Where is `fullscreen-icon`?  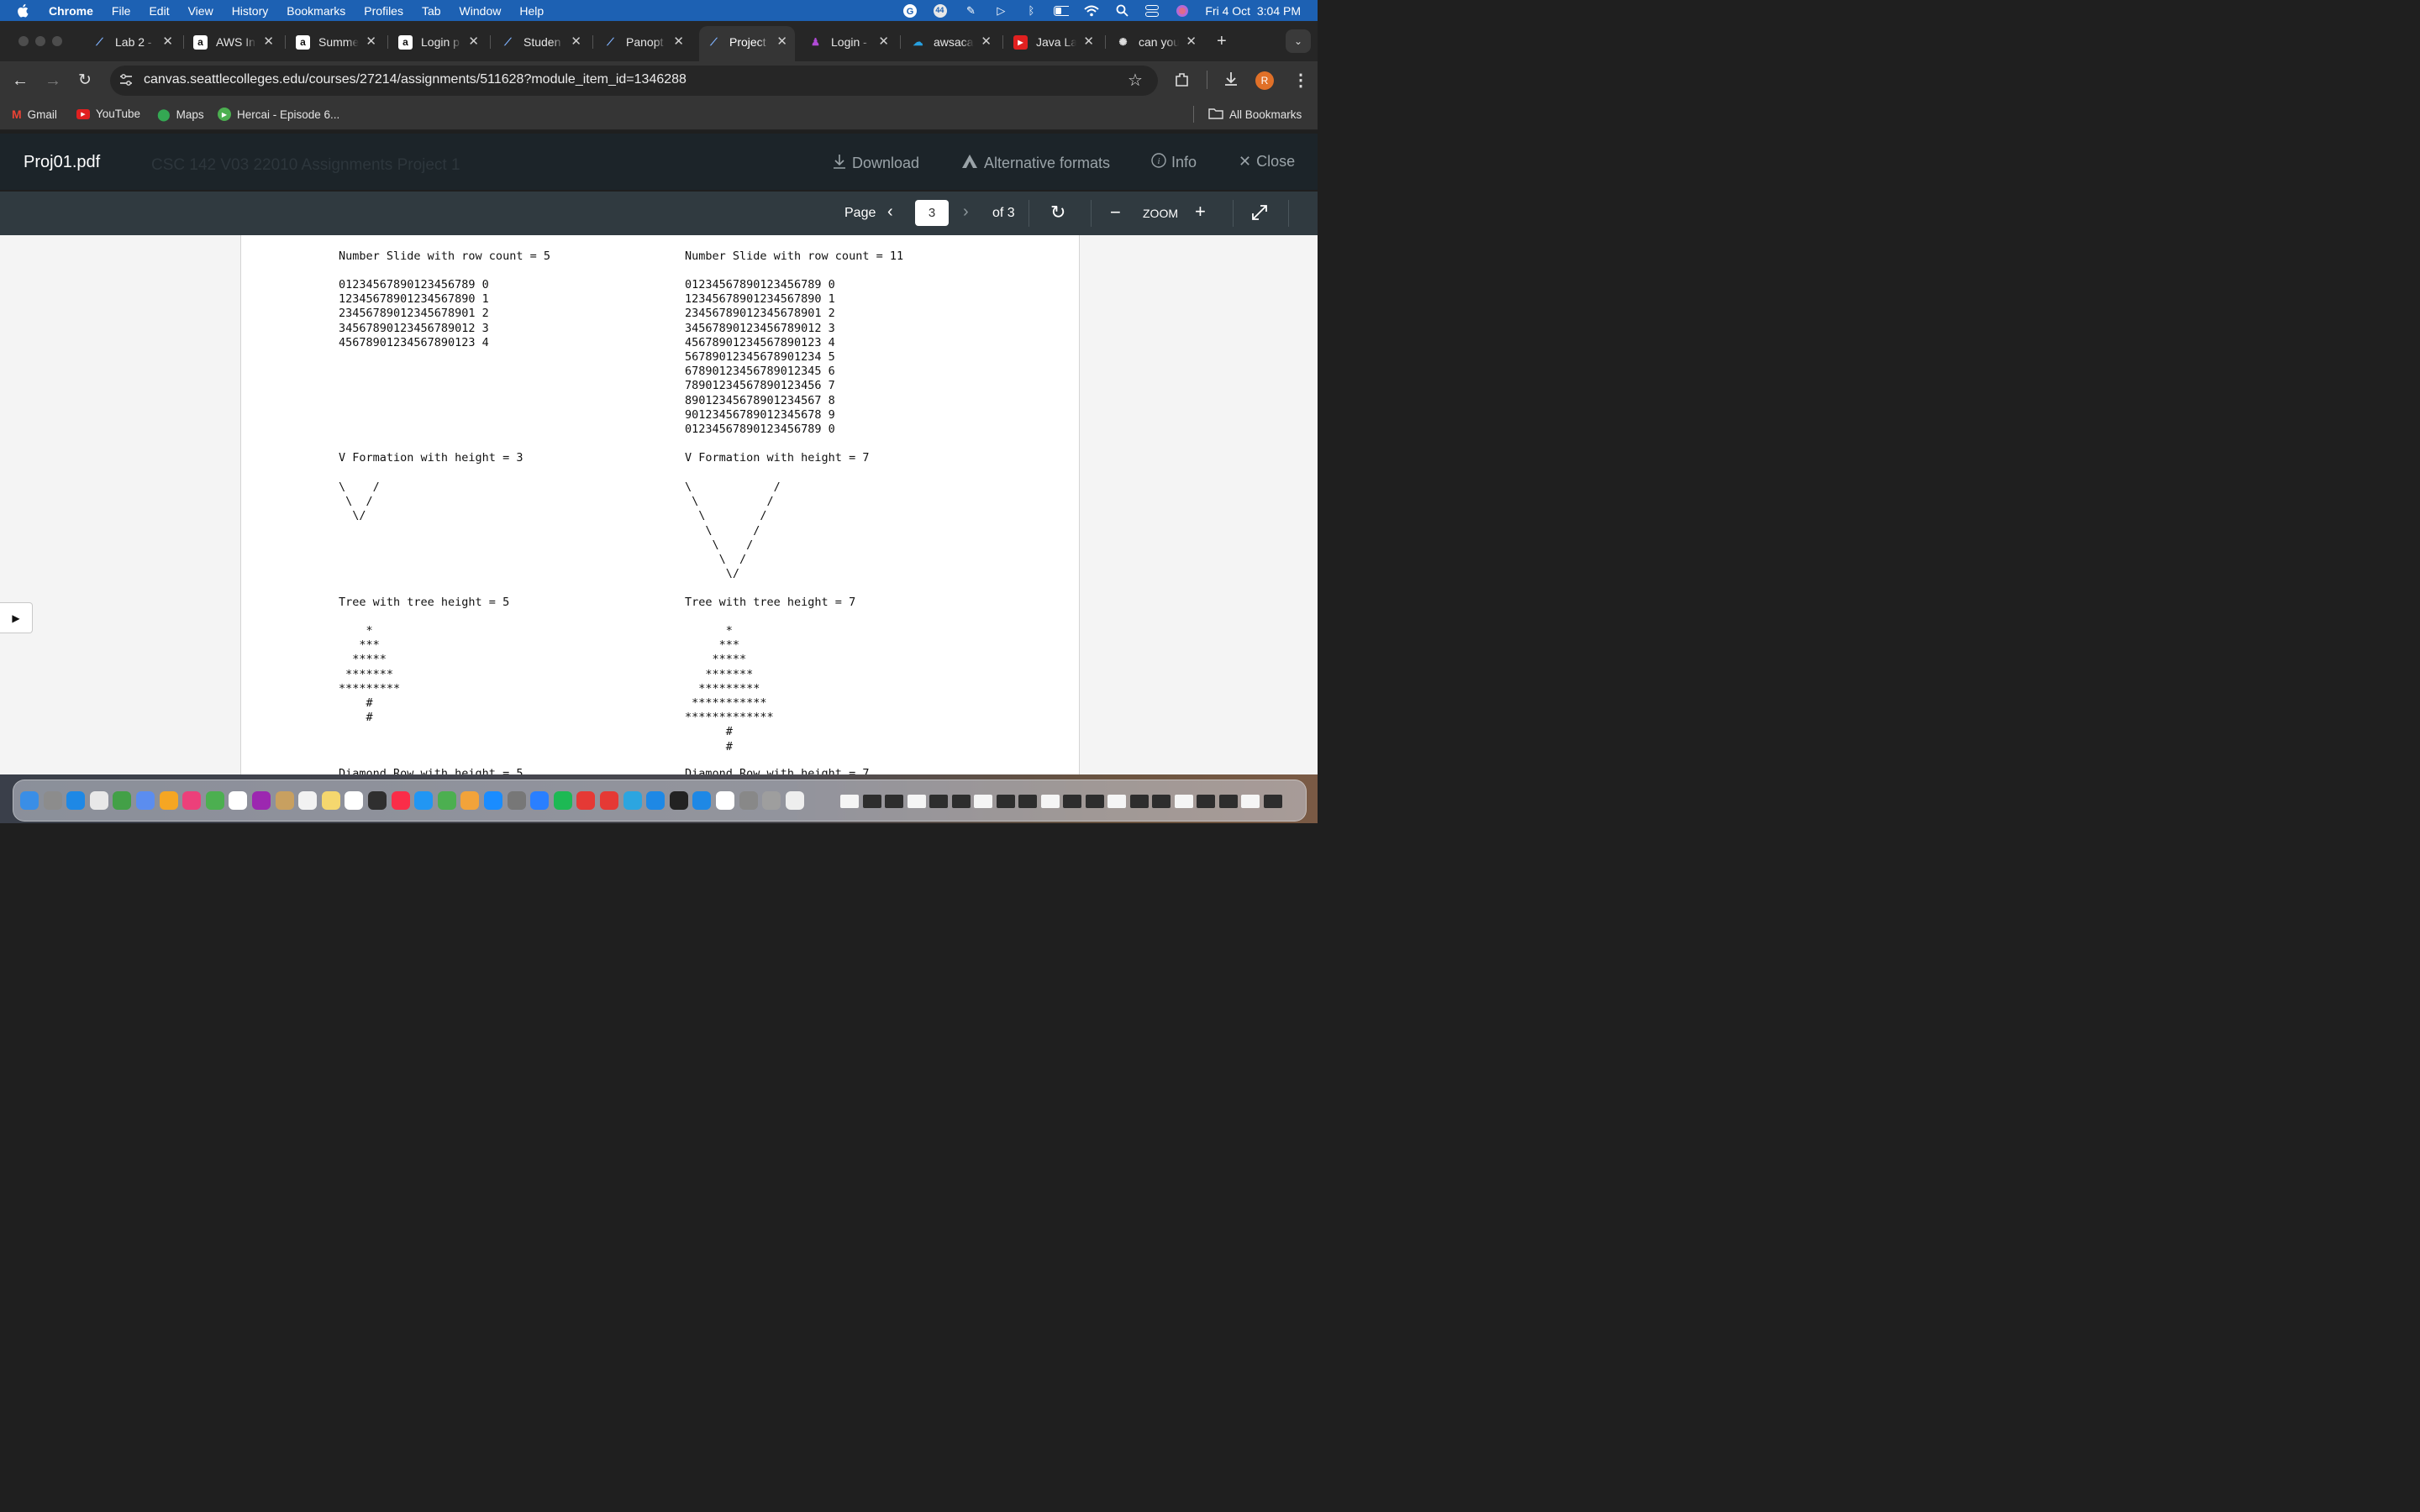
fullscreen-icon is located at coordinates (1259, 214).